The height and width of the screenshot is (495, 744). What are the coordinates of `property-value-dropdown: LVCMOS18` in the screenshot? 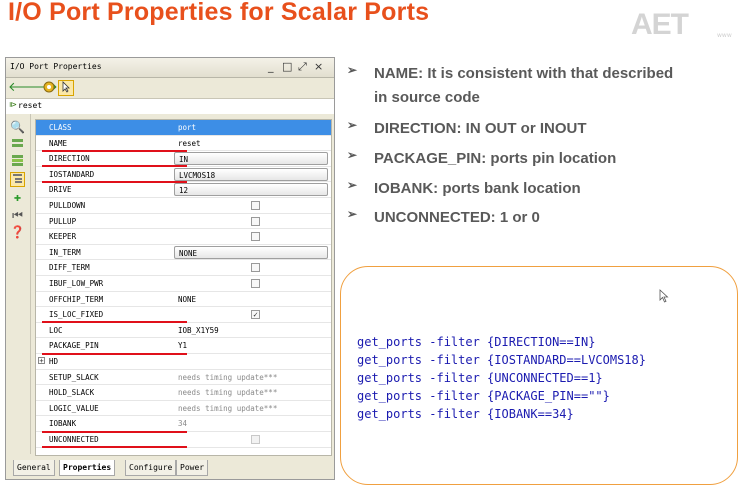 It's located at (251, 174).